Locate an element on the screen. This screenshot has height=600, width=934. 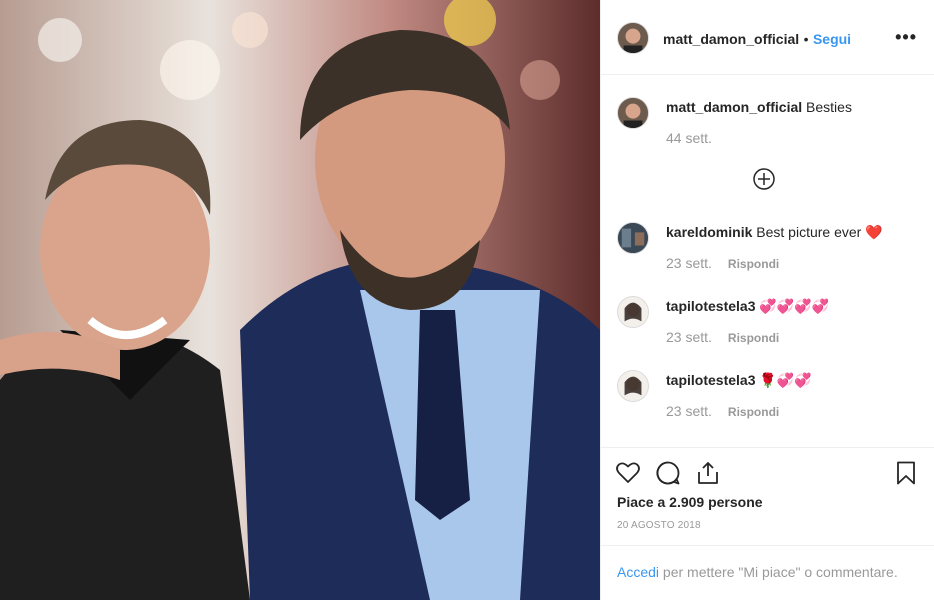
caption-text: Besties is located at coordinates (829, 107).